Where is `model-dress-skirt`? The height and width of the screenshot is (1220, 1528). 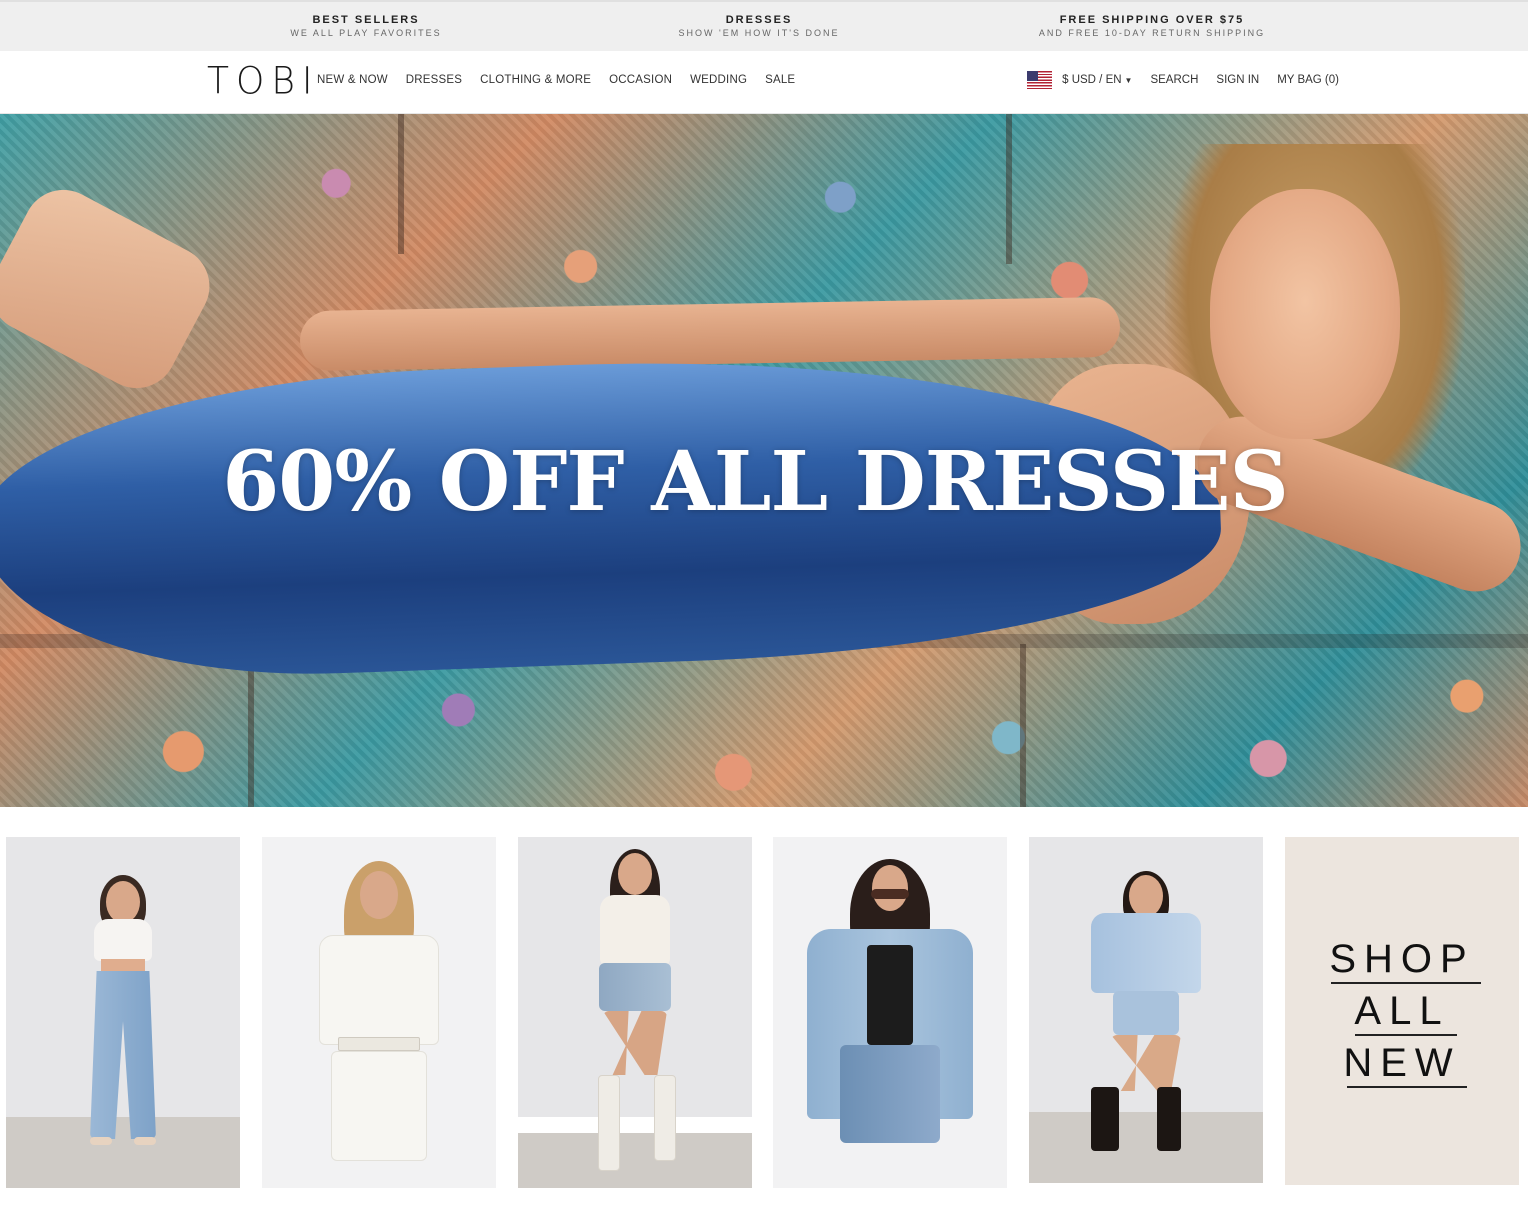
model-dress-skirt is located at coordinates (379, 1106).